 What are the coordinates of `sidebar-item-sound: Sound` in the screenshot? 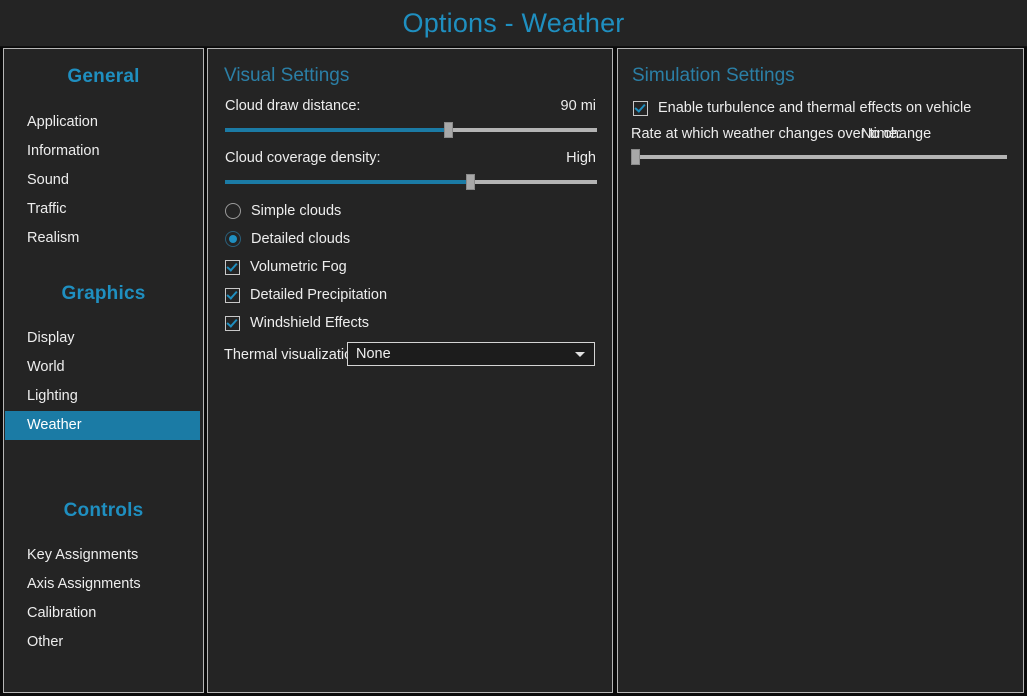 It's located at (103, 180).